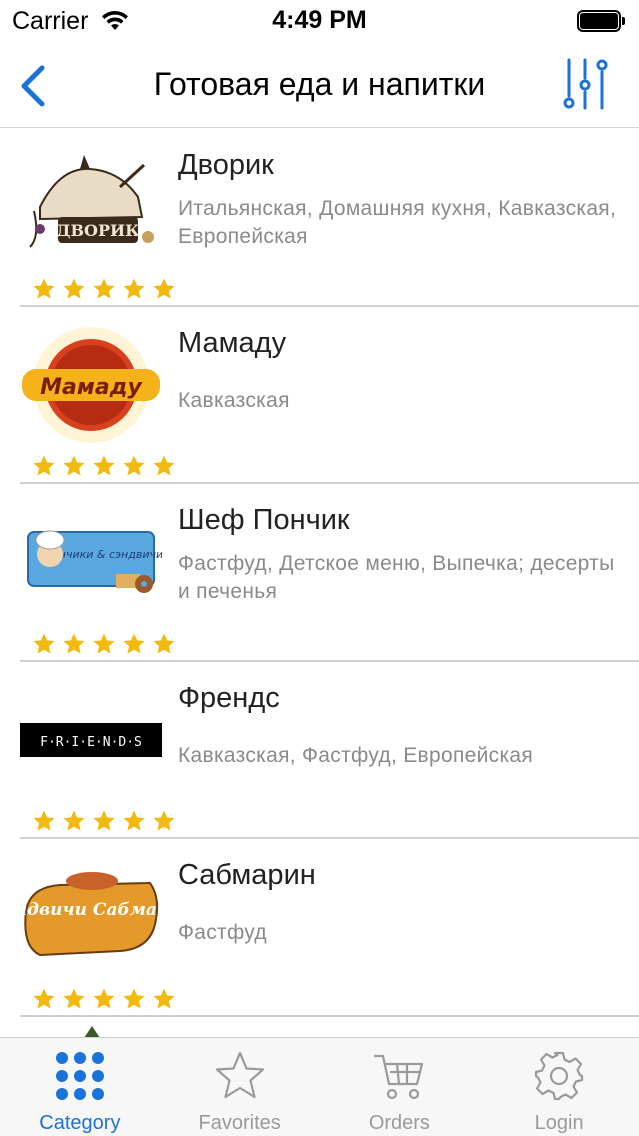 This screenshot has height=1136, width=639. I want to click on cart-icon, so click(399, 1077).